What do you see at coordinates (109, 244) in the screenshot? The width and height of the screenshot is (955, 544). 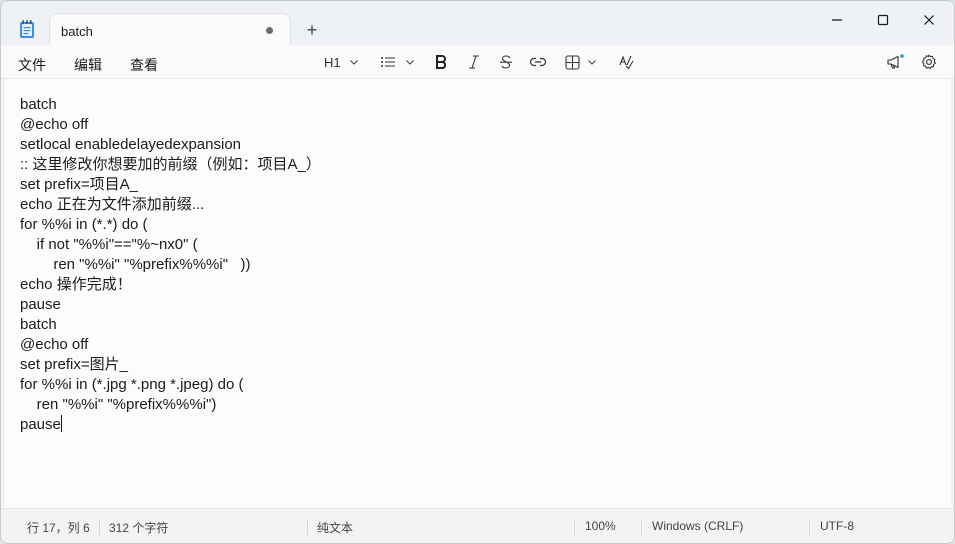 I see `editor-line: if not "%%i"=="%~nx0" (` at bounding box center [109, 244].